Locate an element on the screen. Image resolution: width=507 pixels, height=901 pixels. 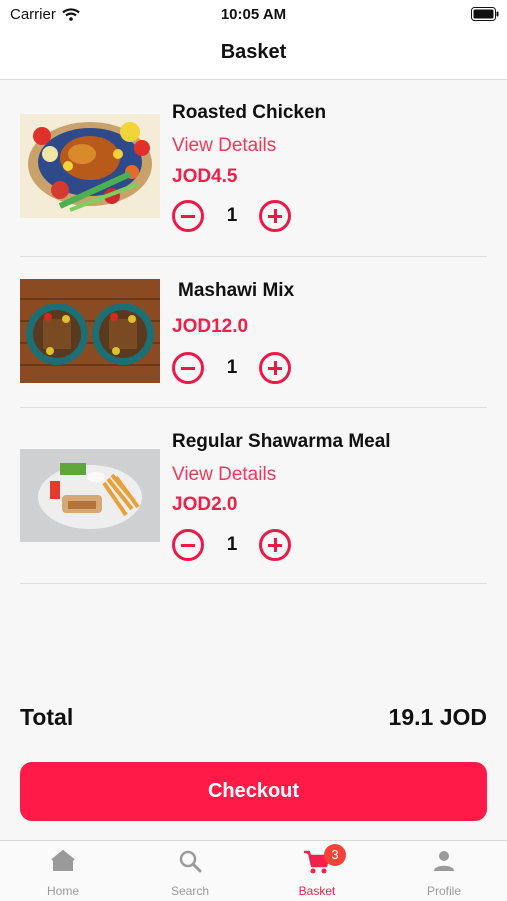
shawarma-meal-image is located at coordinates (90, 495).